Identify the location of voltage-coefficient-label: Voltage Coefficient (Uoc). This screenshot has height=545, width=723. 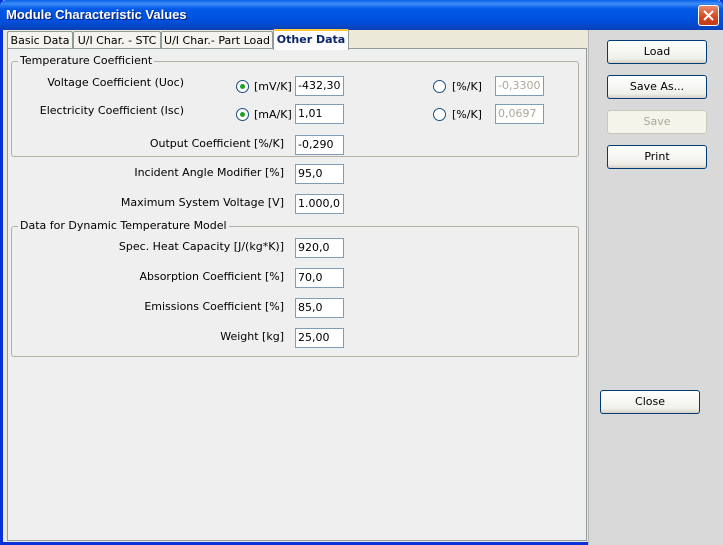
(115, 82).